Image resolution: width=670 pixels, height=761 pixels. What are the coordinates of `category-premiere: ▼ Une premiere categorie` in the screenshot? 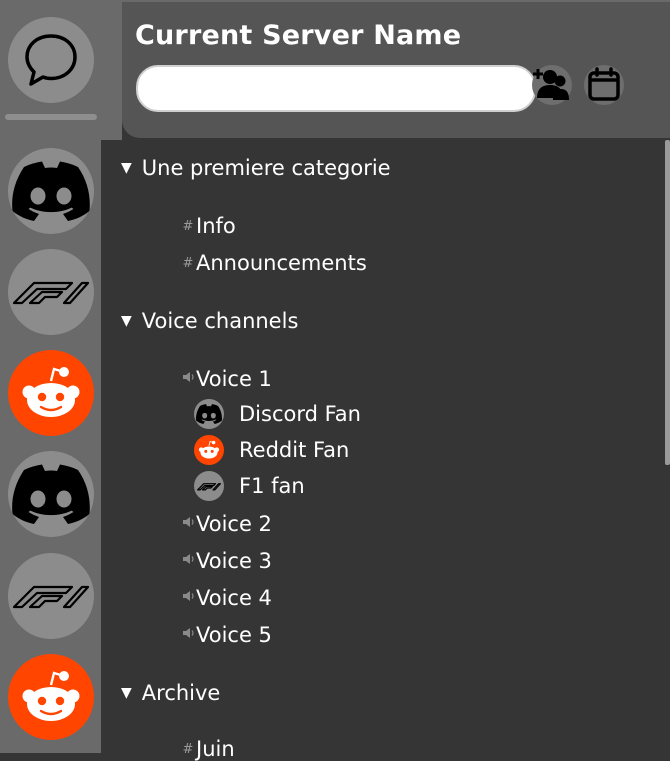 It's located at (256, 168).